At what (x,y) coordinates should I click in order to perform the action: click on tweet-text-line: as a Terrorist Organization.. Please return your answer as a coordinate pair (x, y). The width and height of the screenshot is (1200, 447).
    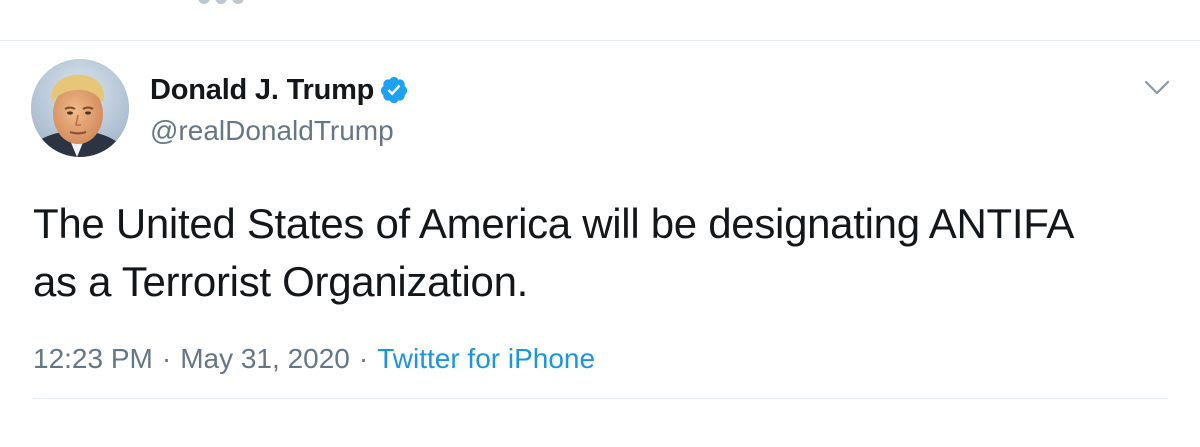
    Looking at the image, I should click on (281, 281).